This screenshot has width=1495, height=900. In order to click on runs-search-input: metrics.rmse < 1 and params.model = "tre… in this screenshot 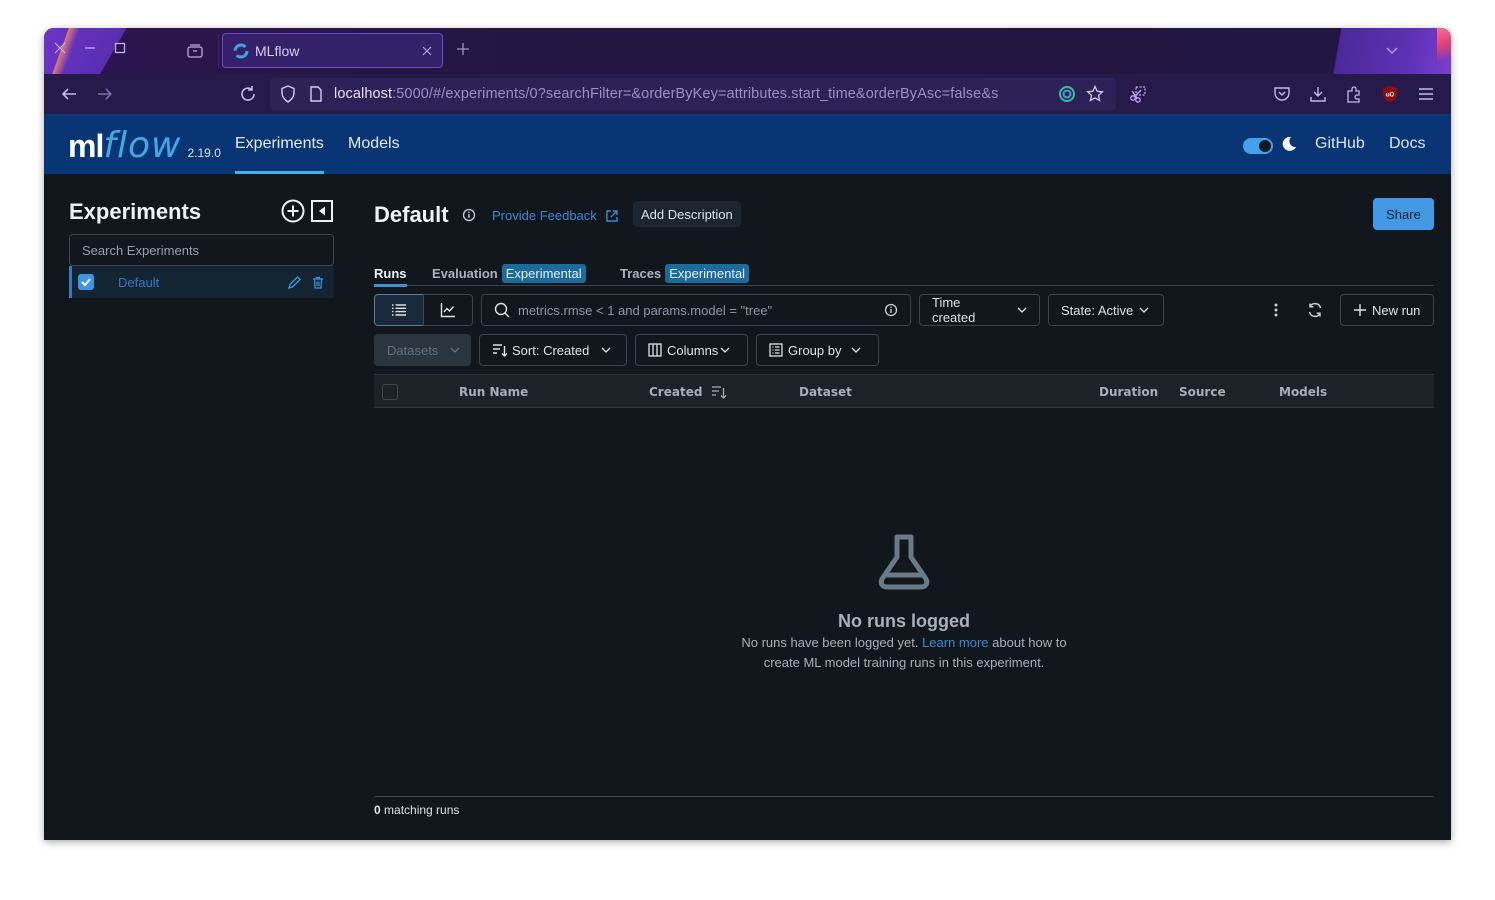, I will do `click(696, 310)`.